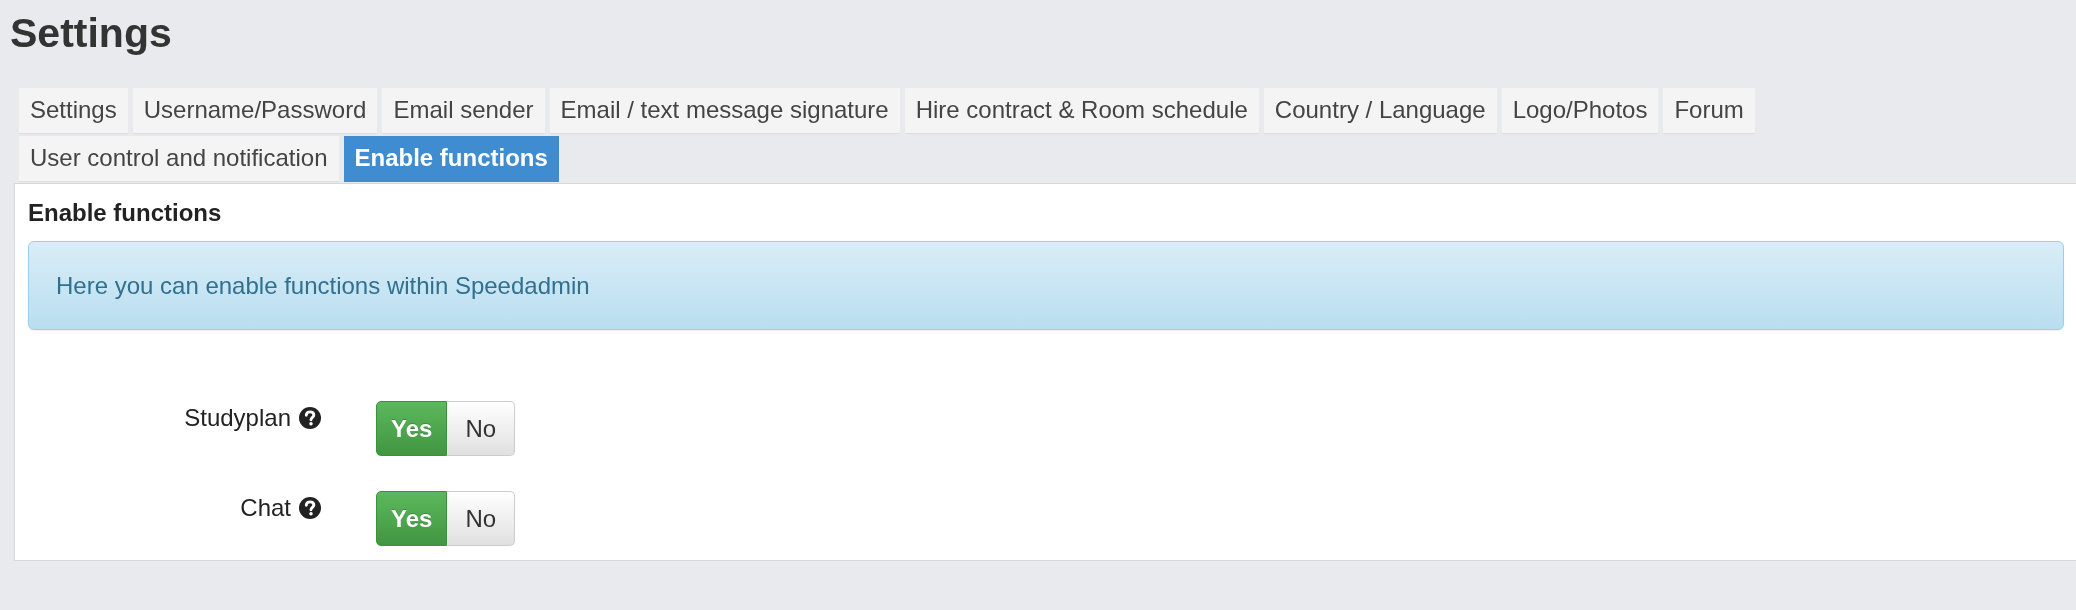  What do you see at coordinates (463, 111) in the screenshot?
I see `tab: Email sender` at bounding box center [463, 111].